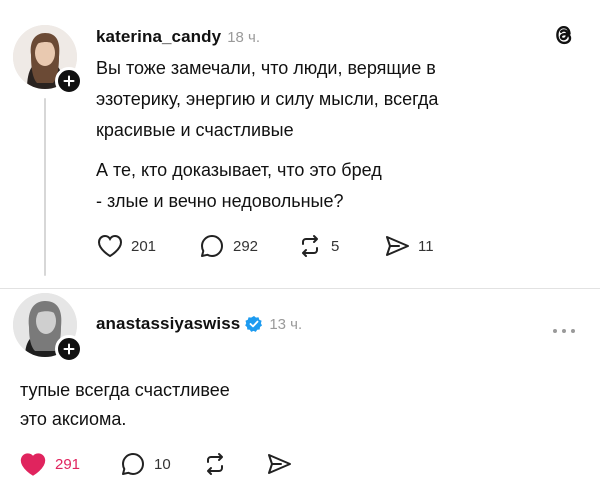 This screenshot has height=492, width=600. I want to click on post1-timestamp: 18 ч., so click(244, 37).